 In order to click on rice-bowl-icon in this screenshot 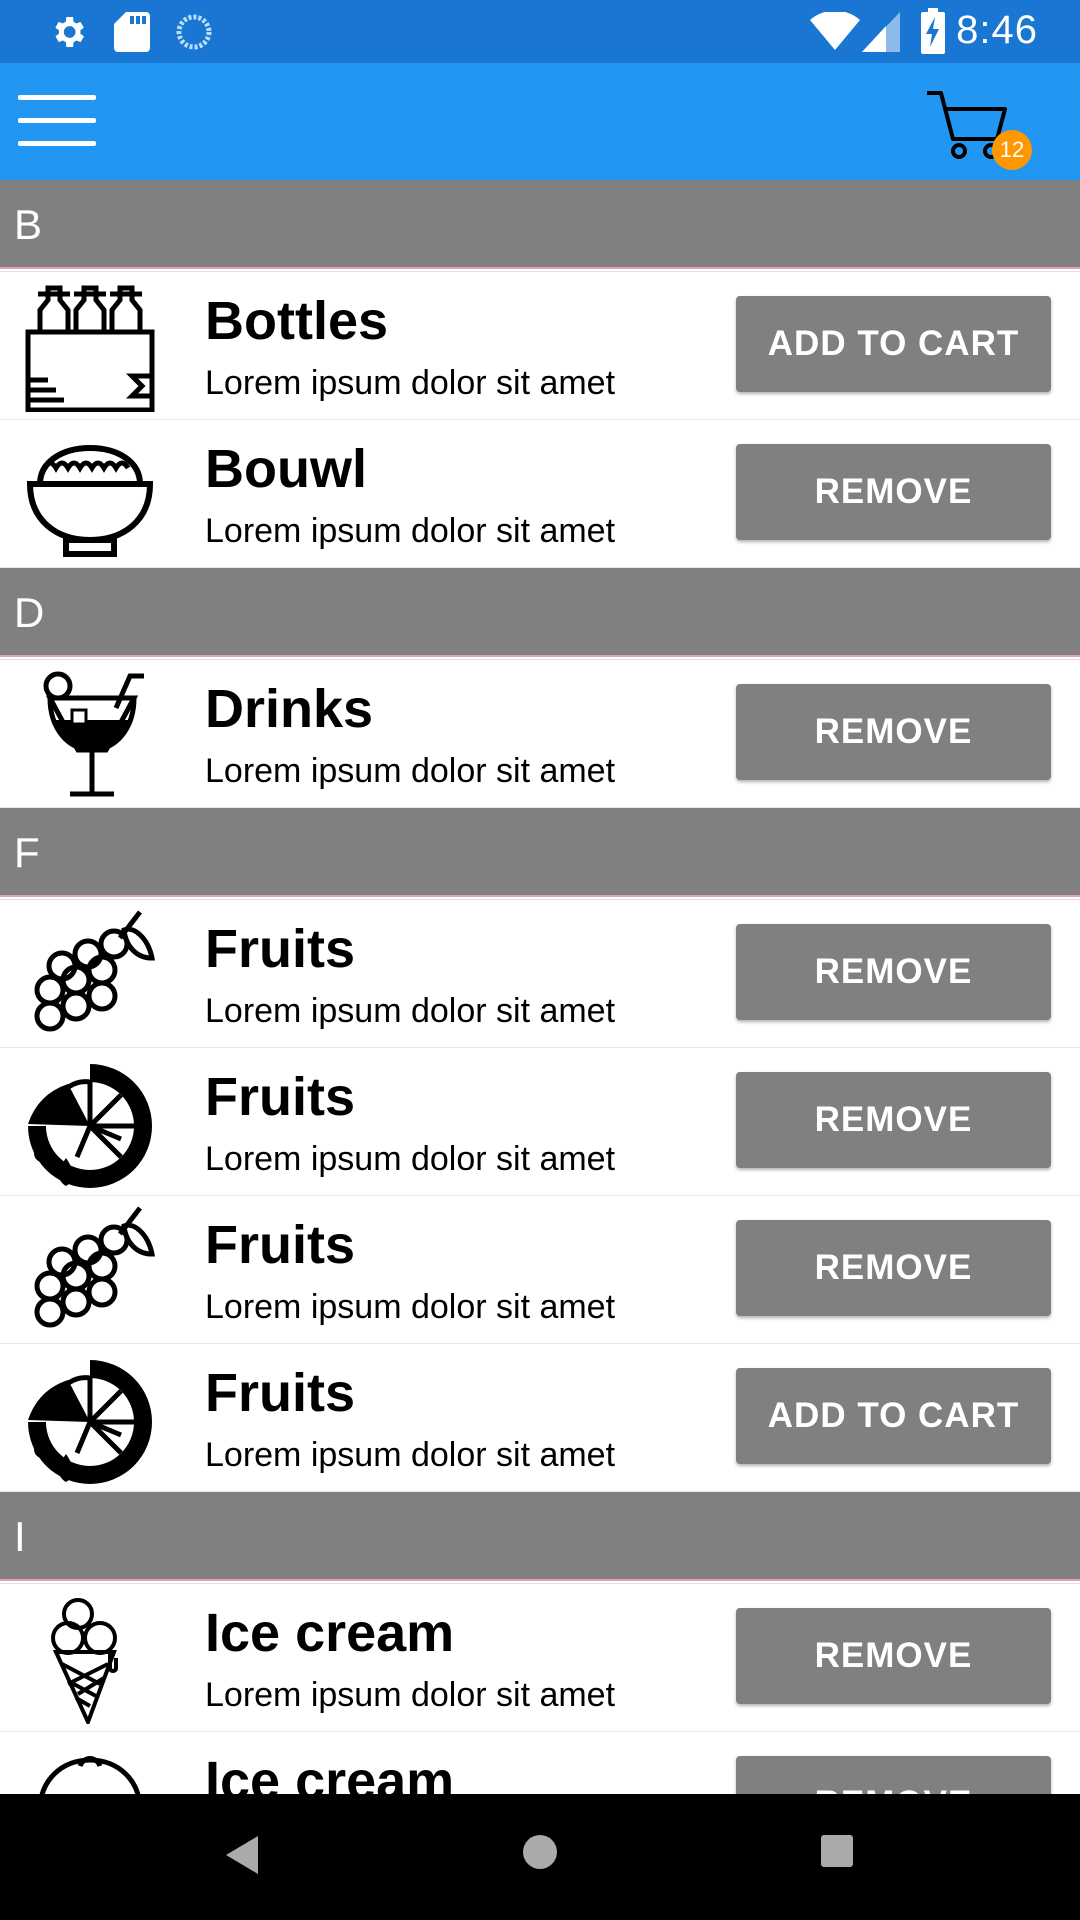, I will do `click(90, 500)`.